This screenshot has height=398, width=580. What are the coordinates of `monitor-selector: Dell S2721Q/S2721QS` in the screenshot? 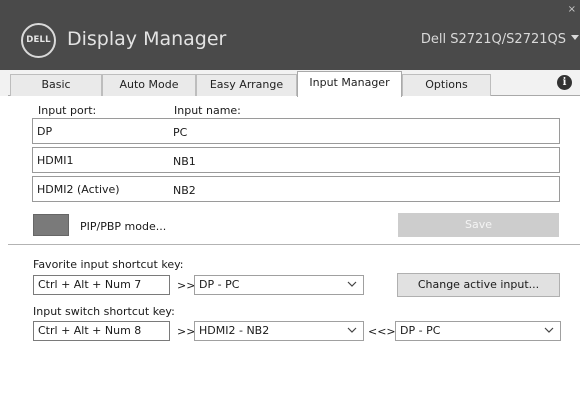 It's located at (493, 39).